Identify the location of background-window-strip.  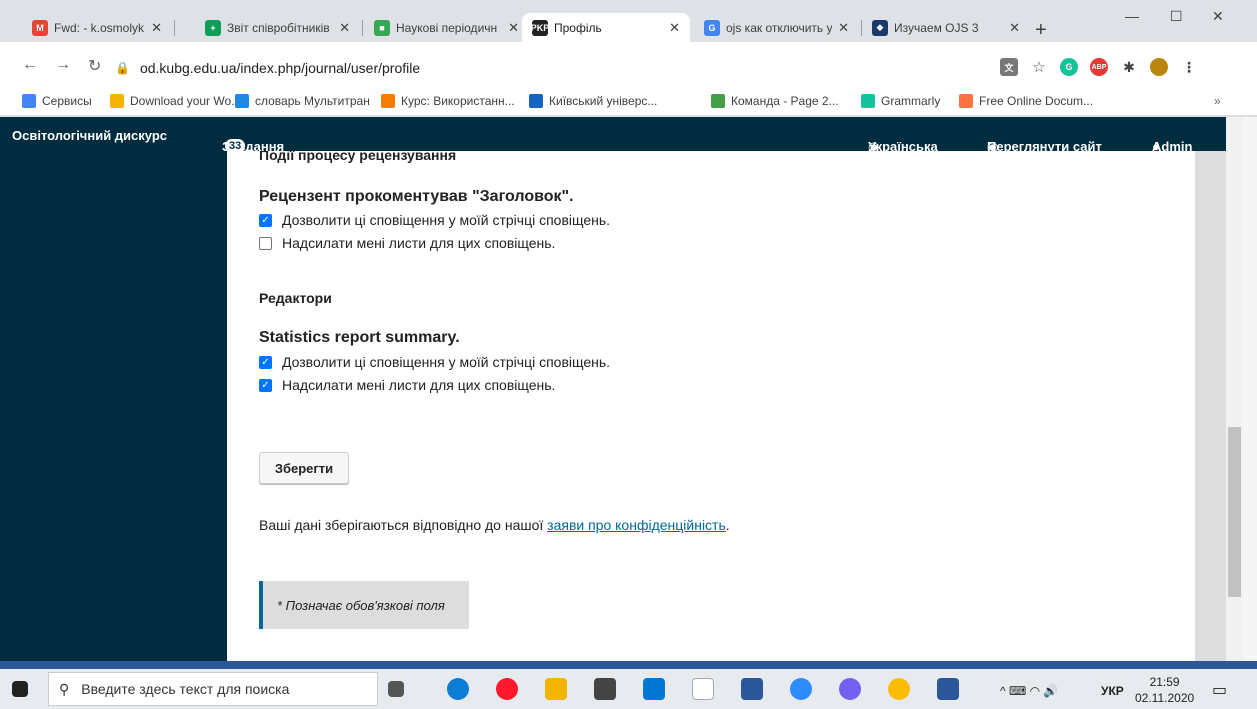
(628, 665).